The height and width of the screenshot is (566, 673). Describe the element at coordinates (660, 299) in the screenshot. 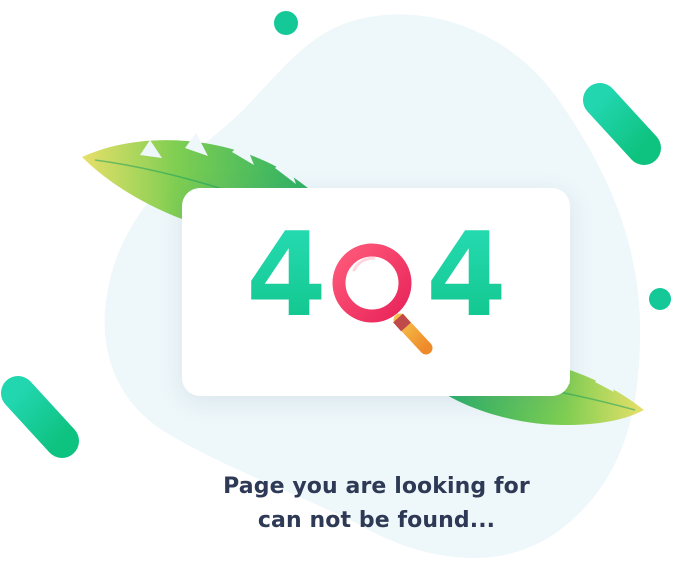

I see `dot-icon-right` at that location.